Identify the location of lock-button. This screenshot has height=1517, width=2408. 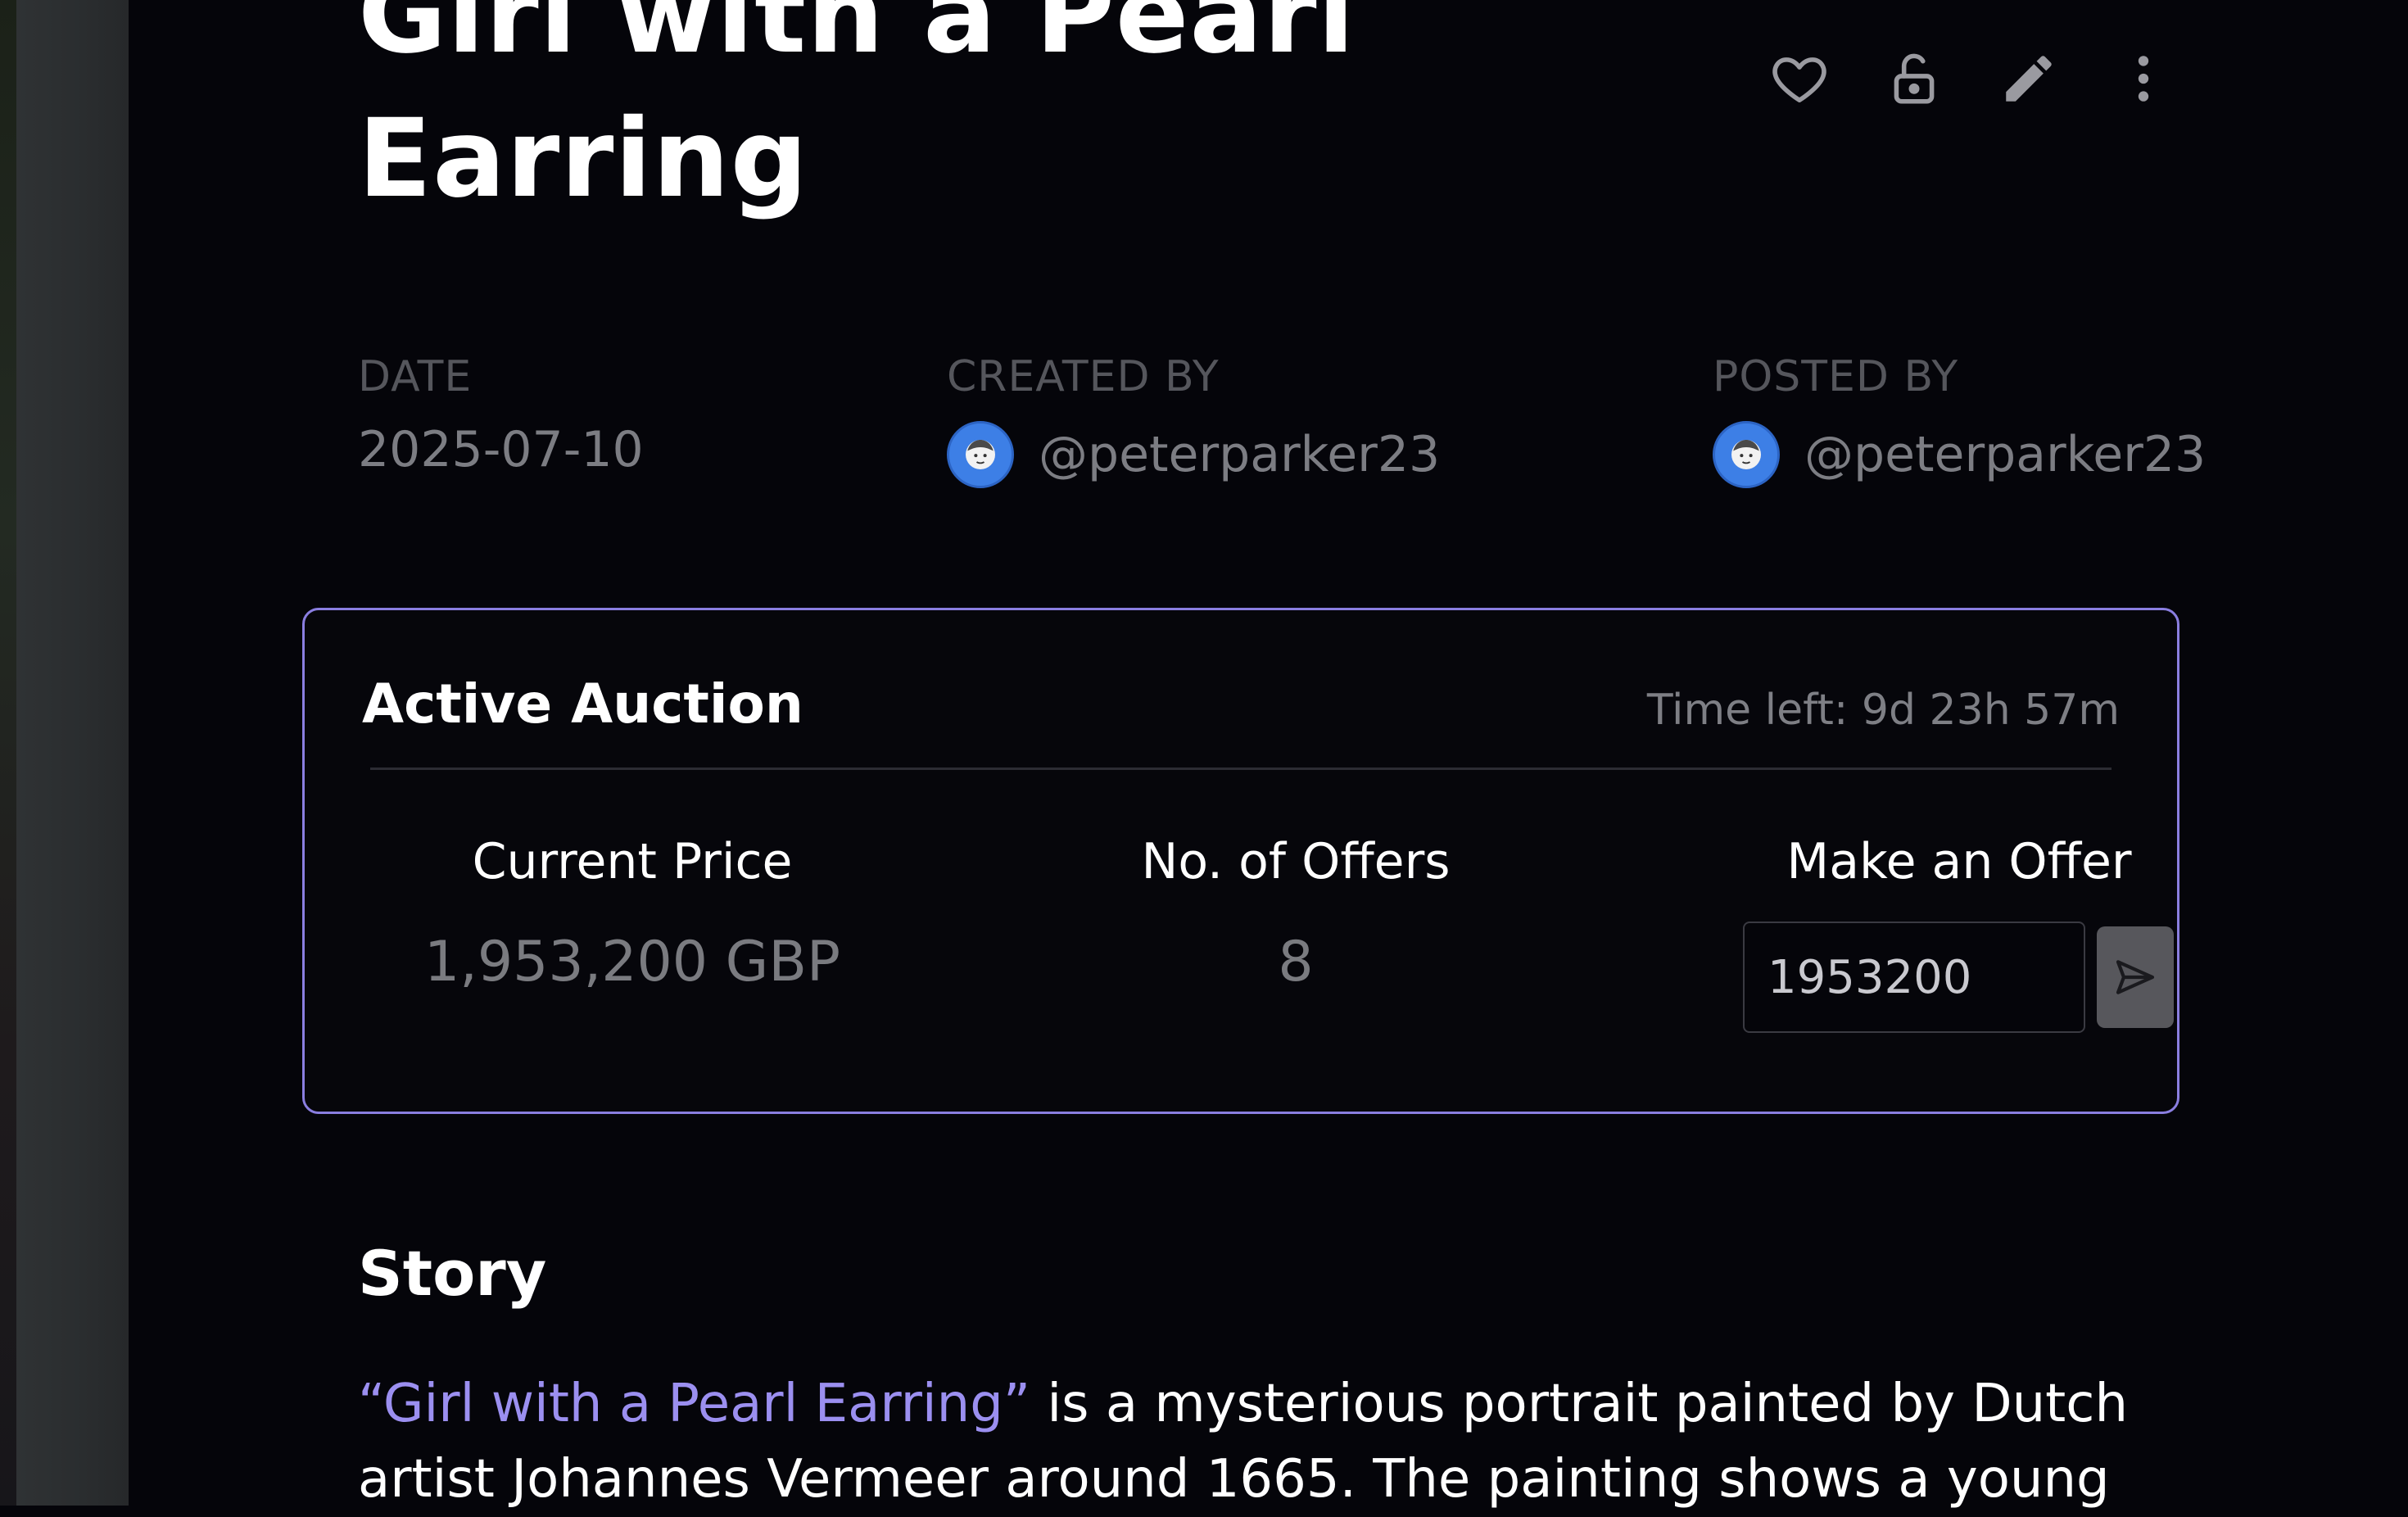
(1914, 78).